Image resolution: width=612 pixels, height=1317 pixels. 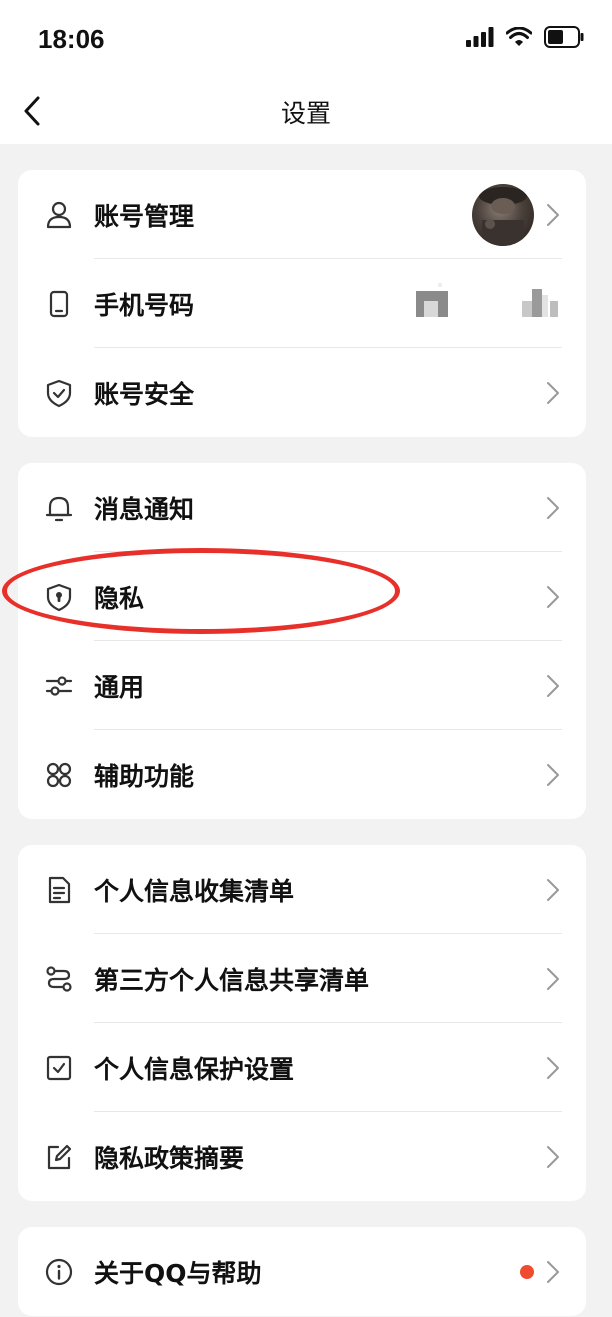 What do you see at coordinates (232, 980) in the screenshot?
I see `row-label: 第三方个人信息共享清单` at bounding box center [232, 980].